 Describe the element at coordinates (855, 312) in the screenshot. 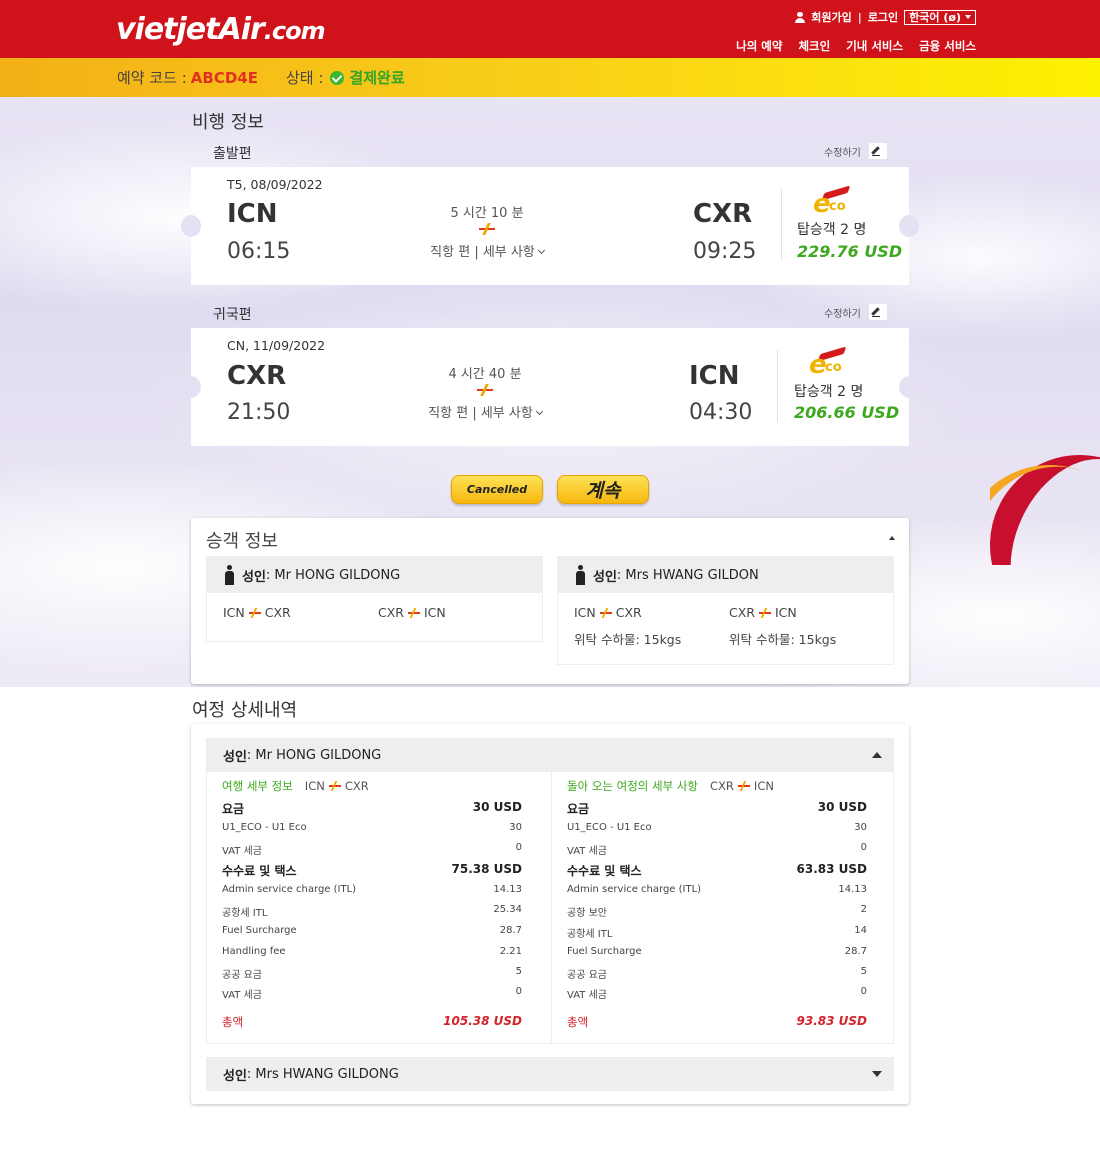

I see `edit-inbound-link: 수정하기` at that location.